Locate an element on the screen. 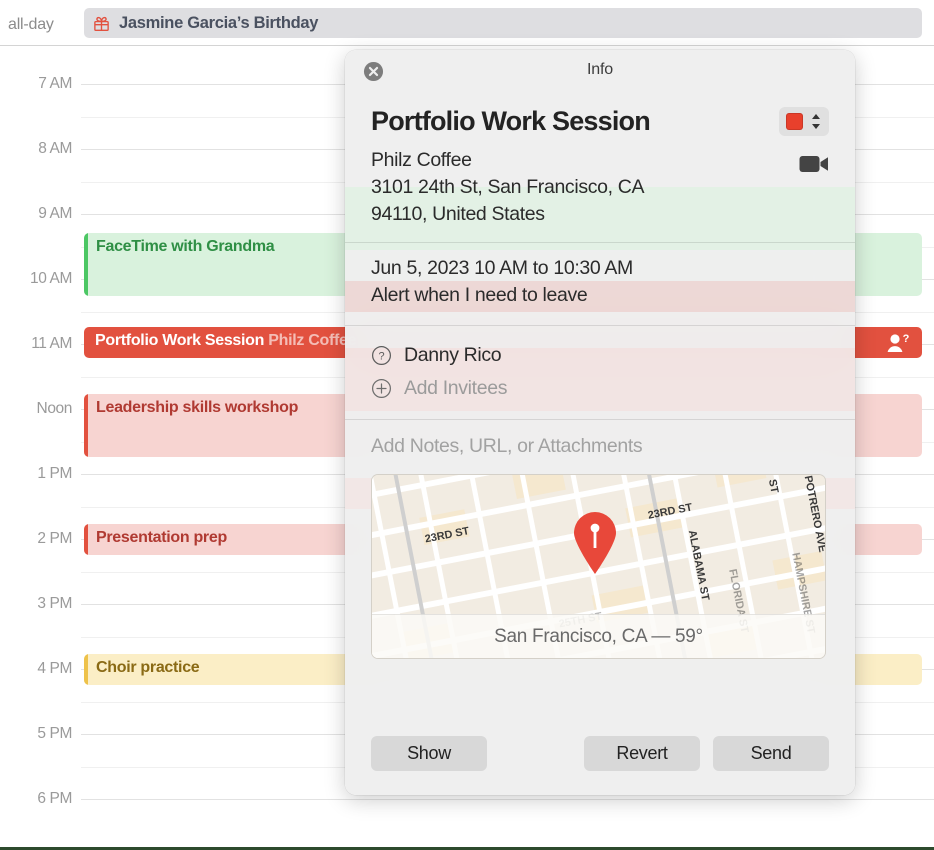 This screenshot has width=934, height=850. add-invitees-row: Add Invitees is located at coordinates (600, 388).